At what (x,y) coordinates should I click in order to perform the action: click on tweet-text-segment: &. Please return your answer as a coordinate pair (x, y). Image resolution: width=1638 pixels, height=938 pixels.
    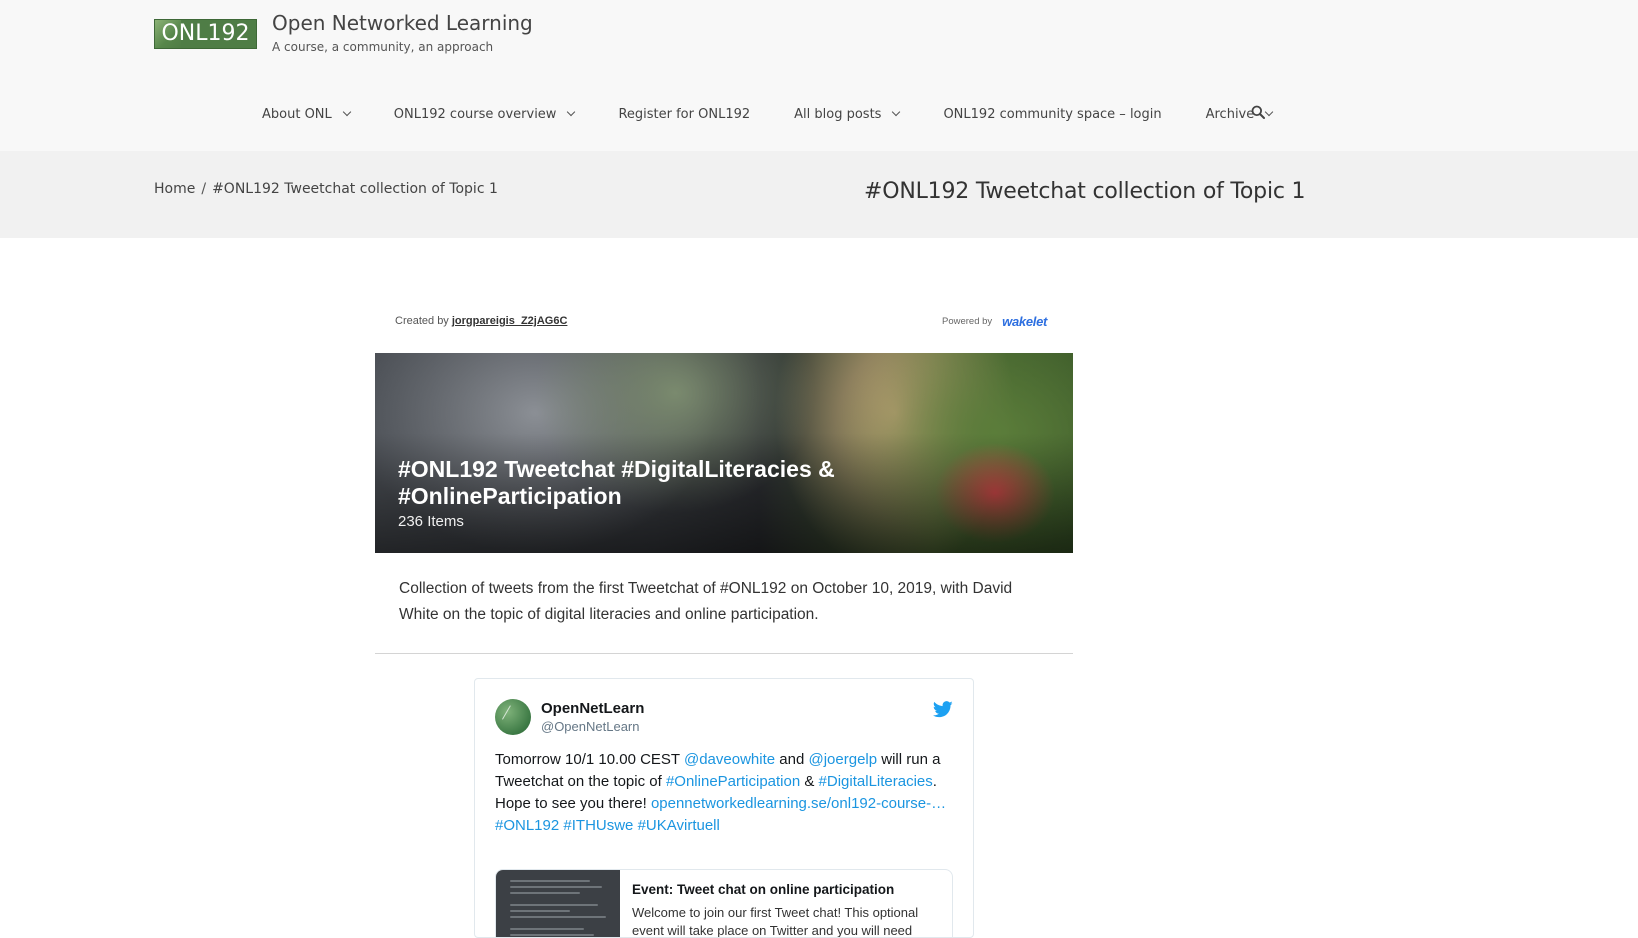
    Looking at the image, I should click on (809, 781).